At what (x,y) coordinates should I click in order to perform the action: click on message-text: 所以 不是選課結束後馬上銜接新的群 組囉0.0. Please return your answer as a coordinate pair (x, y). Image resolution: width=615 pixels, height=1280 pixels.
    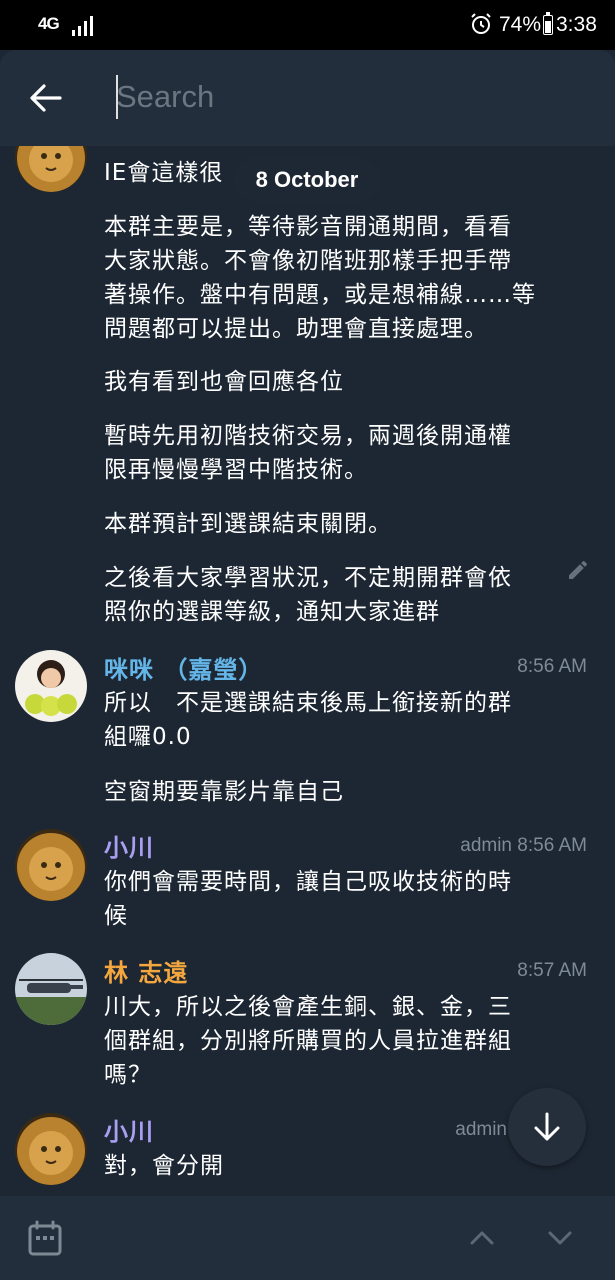
    Looking at the image, I should click on (308, 720).